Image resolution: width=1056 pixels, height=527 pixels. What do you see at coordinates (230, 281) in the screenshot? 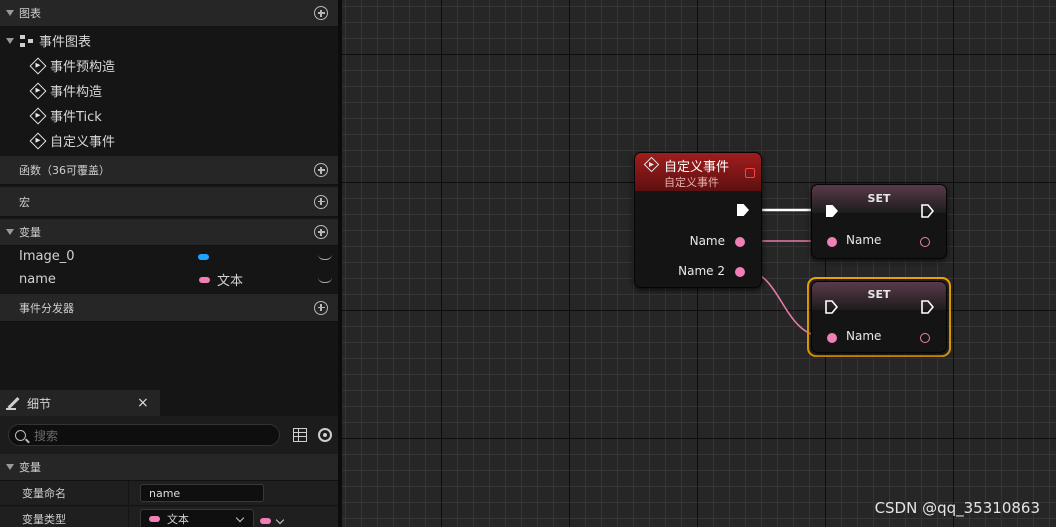
I see `variable-type-label: 文本` at bounding box center [230, 281].